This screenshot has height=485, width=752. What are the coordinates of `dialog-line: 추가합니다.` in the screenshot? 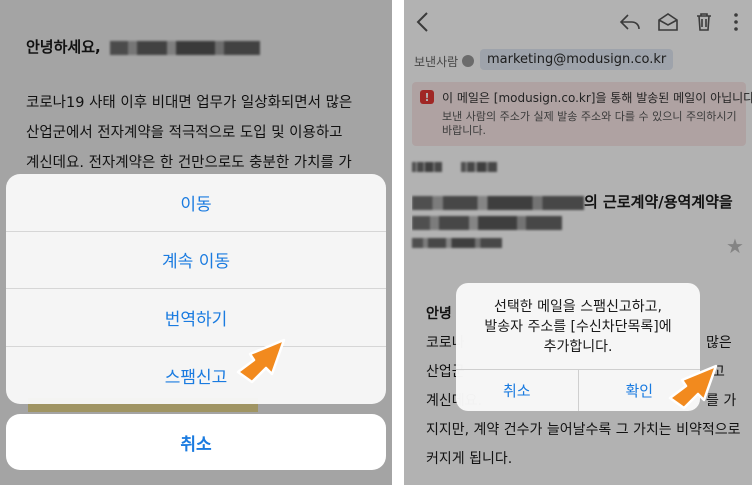 It's located at (578, 347).